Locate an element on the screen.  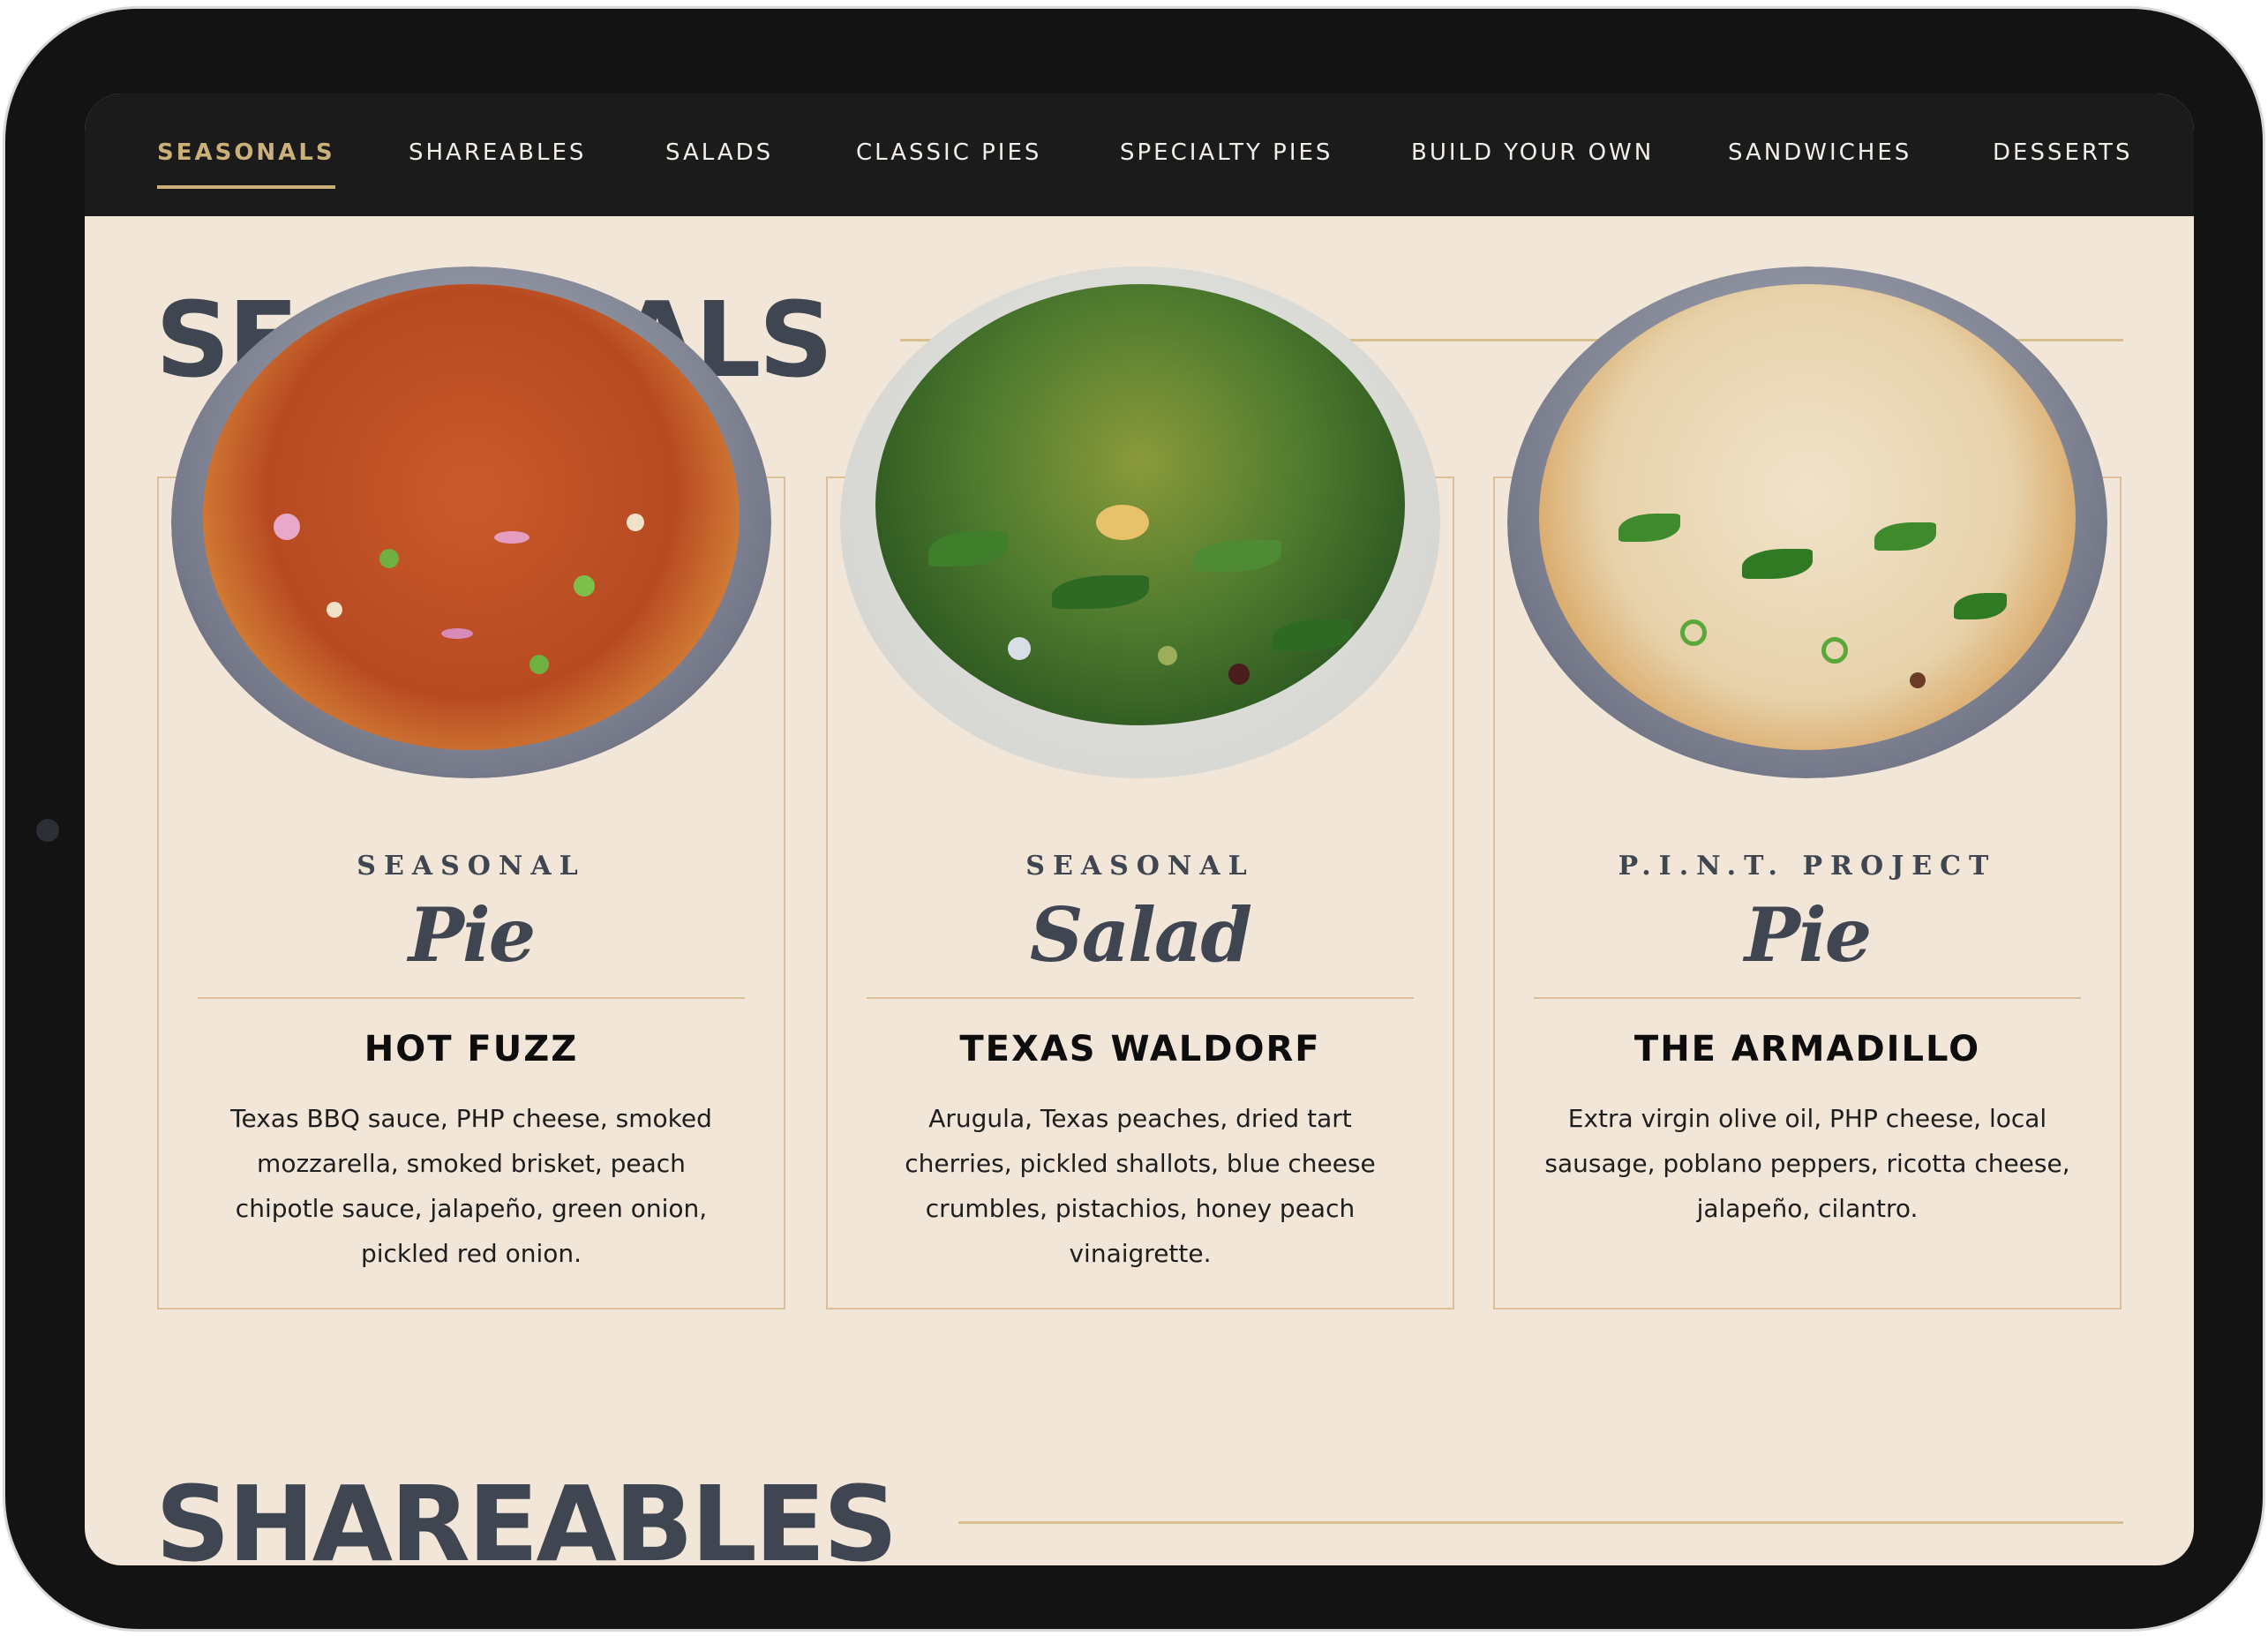
nav-item-sandwiches: SANDWICHES is located at coordinates (1819, 152).